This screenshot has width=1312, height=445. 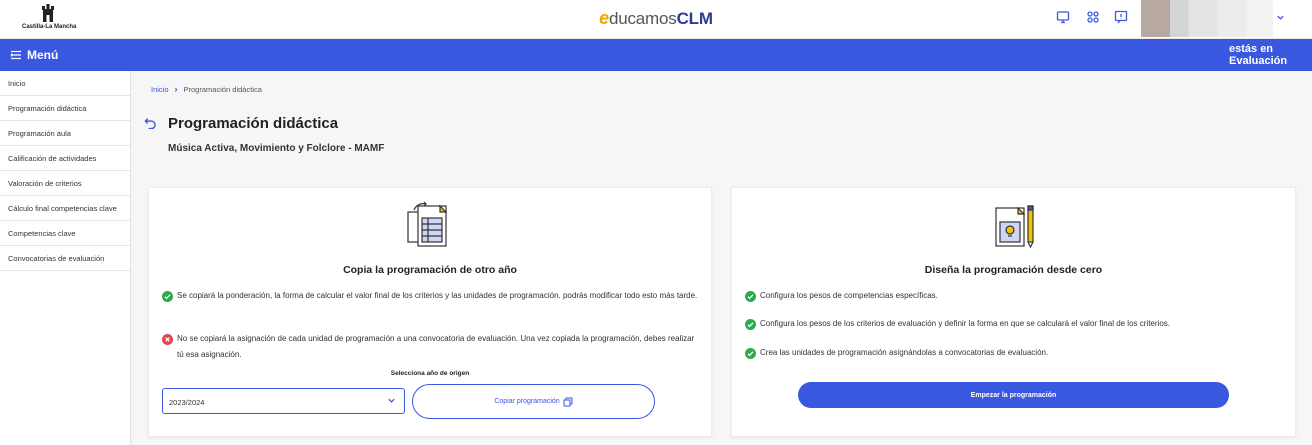 What do you see at coordinates (1015, 227) in the screenshot?
I see `document-pencil-icon` at bounding box center [1015, 227].